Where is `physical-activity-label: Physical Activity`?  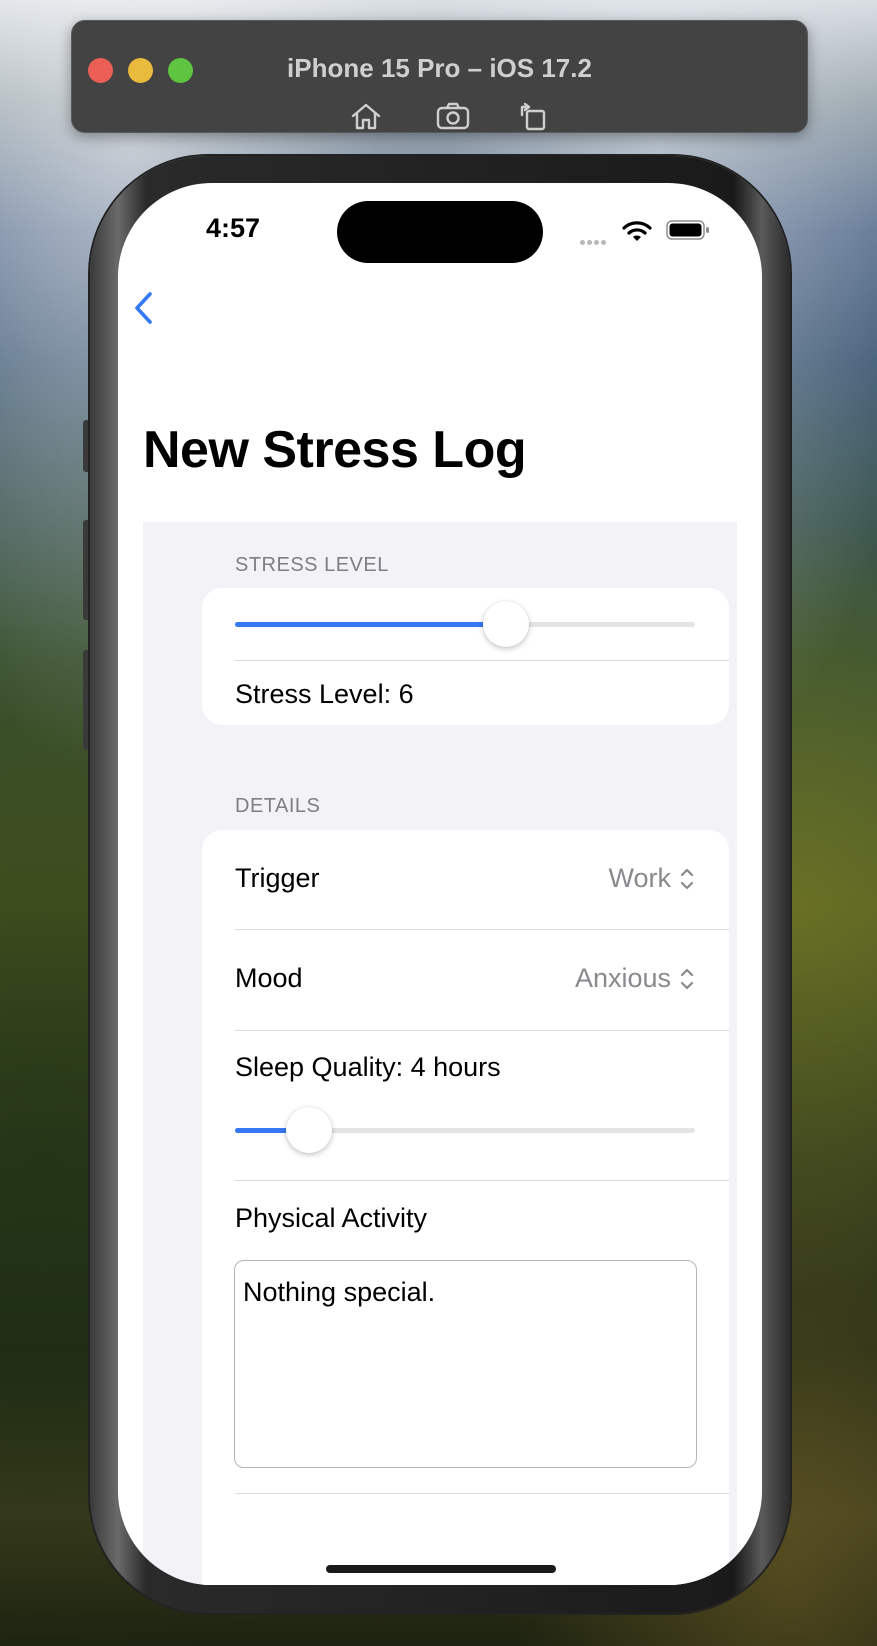
physical-activity-label: Physical Activity is located at coordinates (331, 1218).